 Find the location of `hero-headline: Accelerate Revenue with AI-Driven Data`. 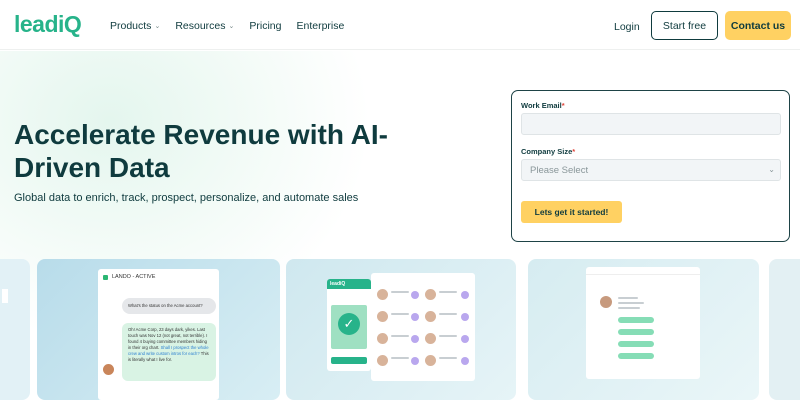

hero-headline: Accelerate Revenue with AI-Driven Data is located at coordinates (201, 151).